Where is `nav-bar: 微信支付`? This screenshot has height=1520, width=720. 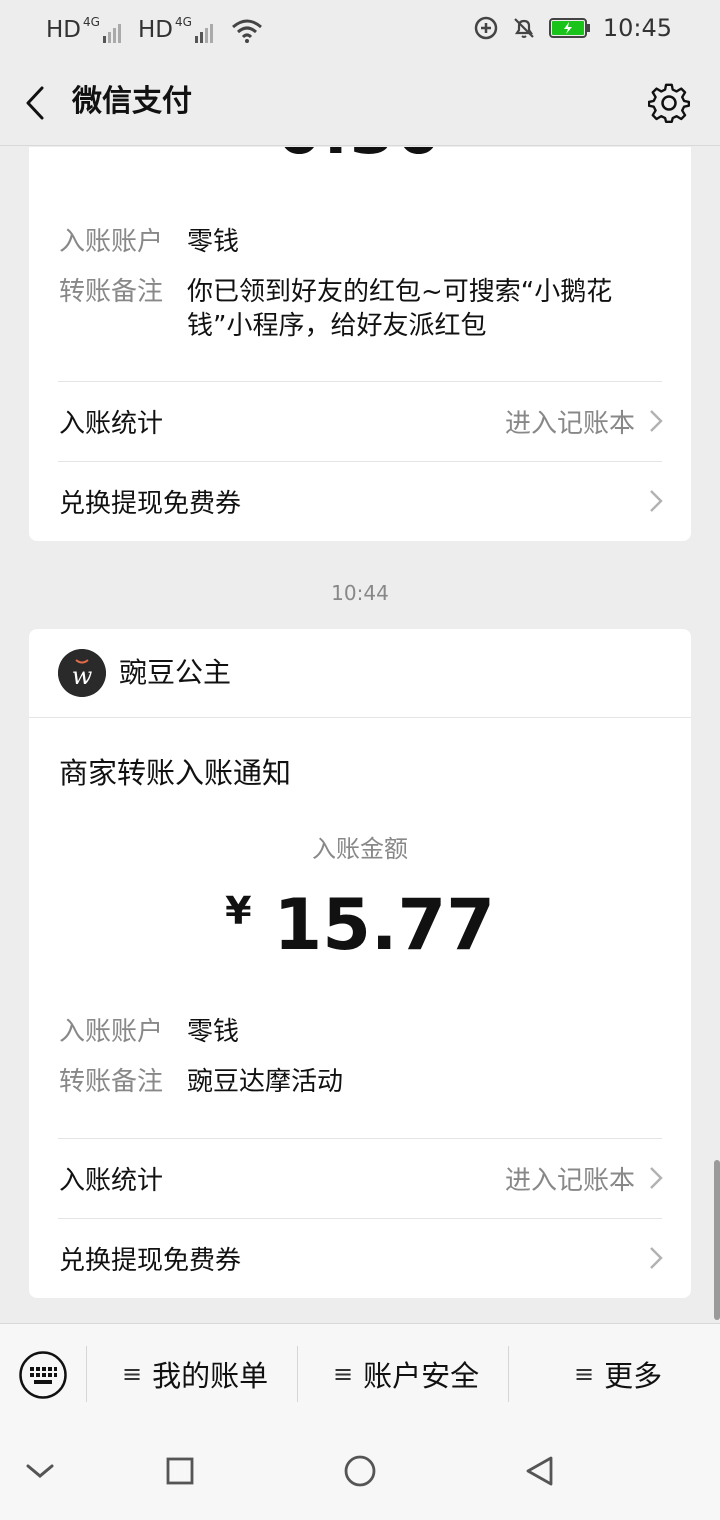
nav-bar: 微信支付 is located at coordinates (360, 103).